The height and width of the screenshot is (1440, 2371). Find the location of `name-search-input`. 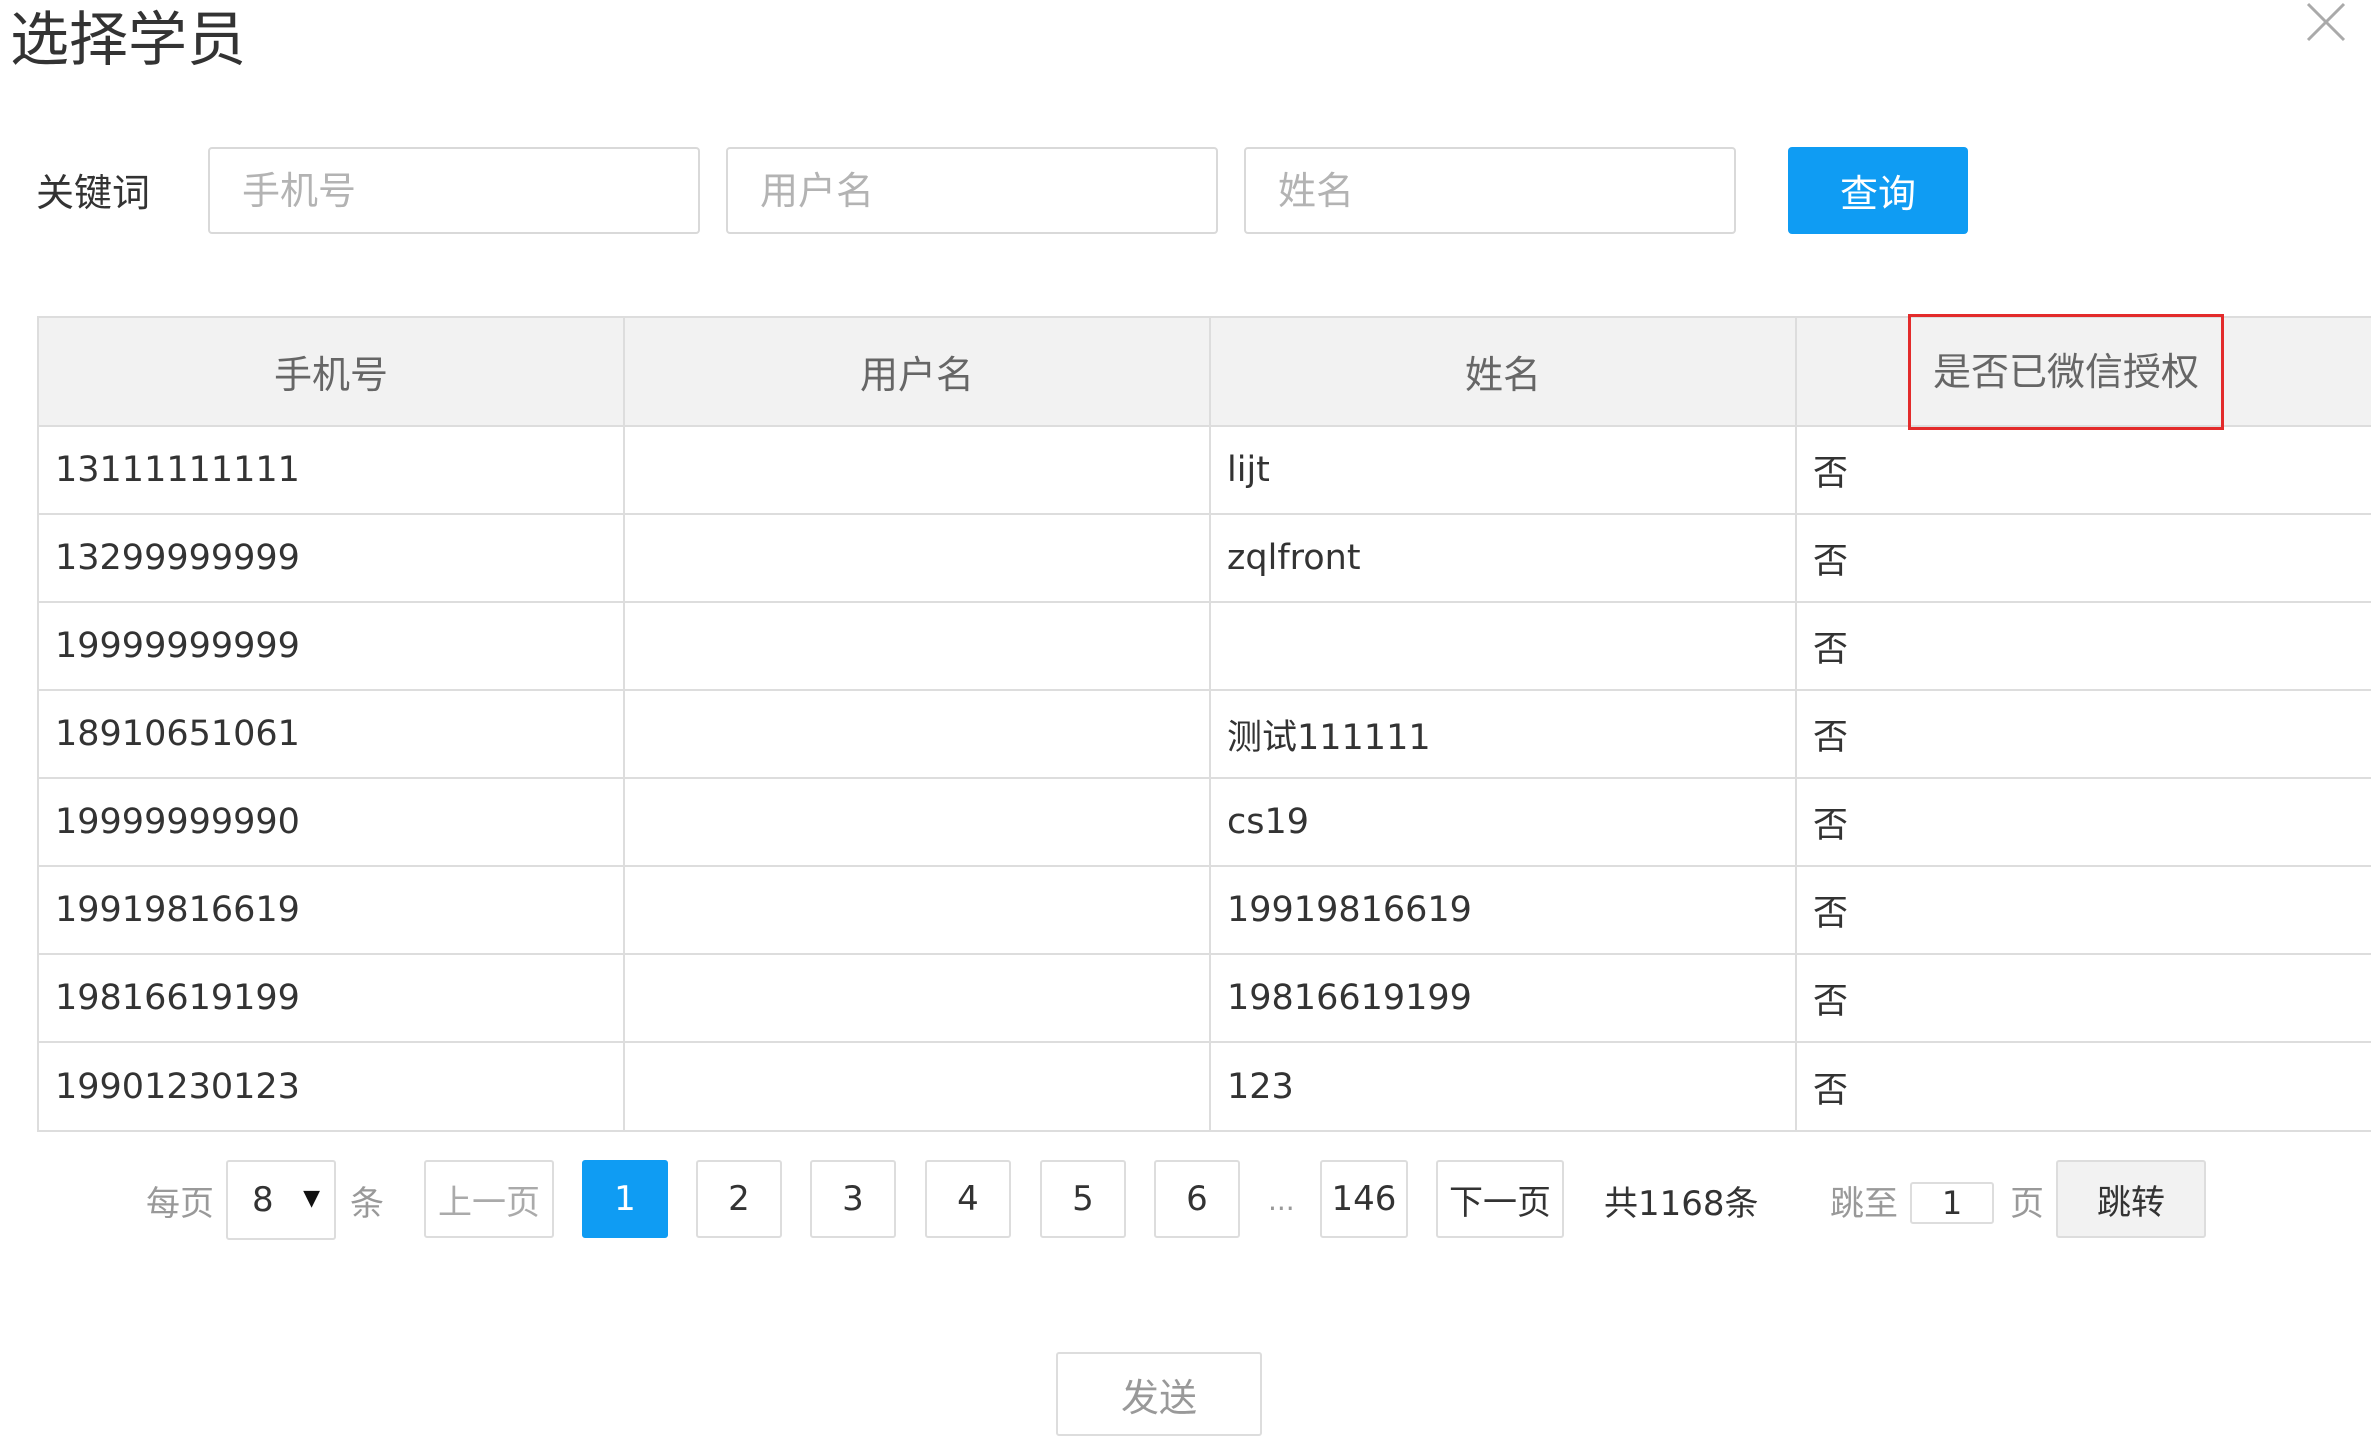

name-search-input is located at coordinates (1490, 190).